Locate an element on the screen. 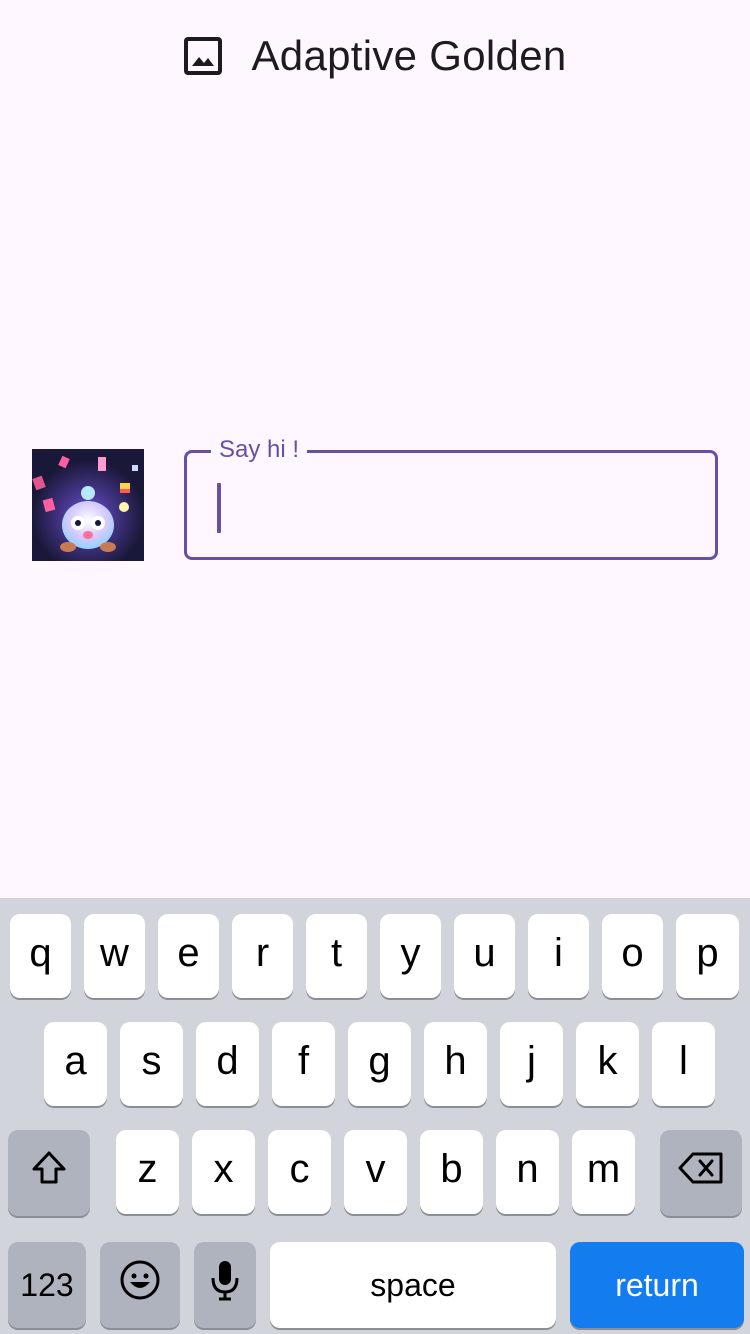 Image resolution: width=750 pixels, height=1334 pixels. shift-key is located at coordinates (49, 1173).